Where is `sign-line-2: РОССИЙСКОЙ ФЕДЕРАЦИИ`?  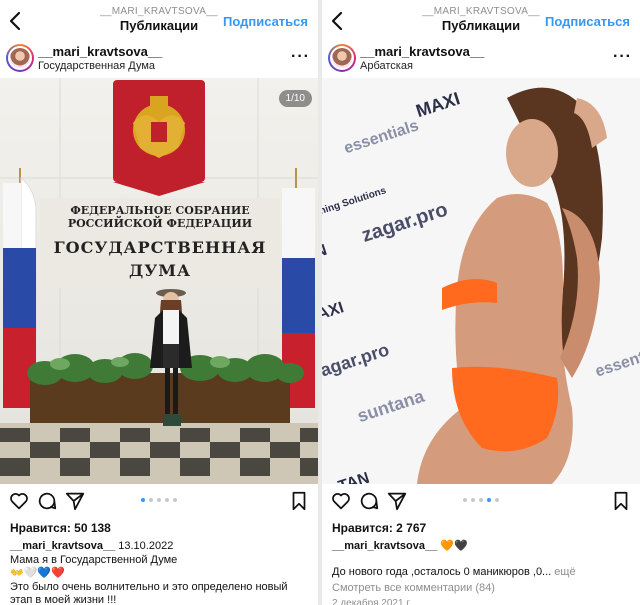 sign-line-2: РОССИЙСКОЙ ФЕДЕРАЦИИ is located at coordinates (160, 222).